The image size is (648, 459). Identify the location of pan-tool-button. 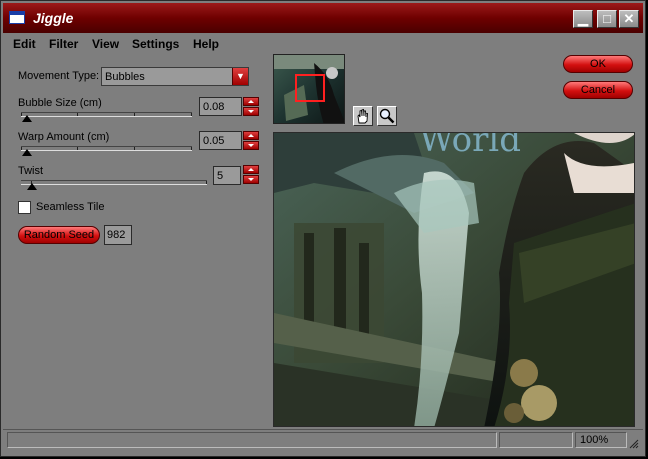
(363, 116).